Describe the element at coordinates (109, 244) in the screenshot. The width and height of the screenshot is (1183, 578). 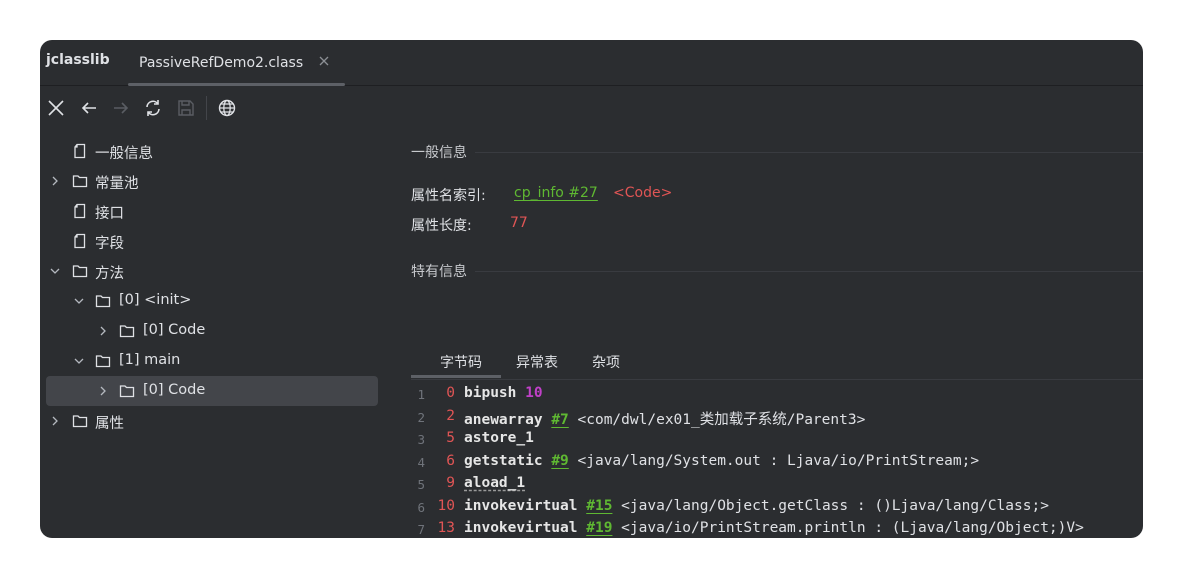
I see `tree-item-label: 字段` at that location.